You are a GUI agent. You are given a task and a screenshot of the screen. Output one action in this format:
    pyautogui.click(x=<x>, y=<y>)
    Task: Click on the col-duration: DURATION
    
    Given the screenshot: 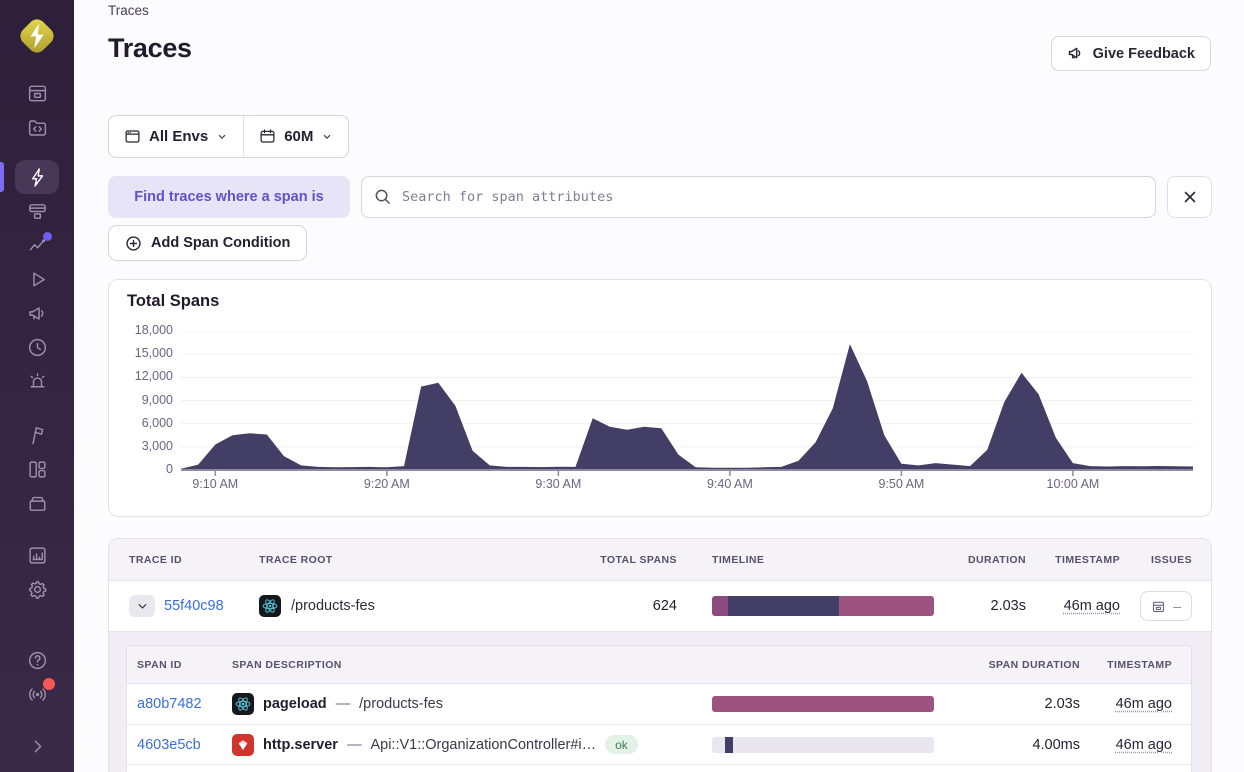 What is the action you would take?
    pyautogui.click(x=997, y=559)
    